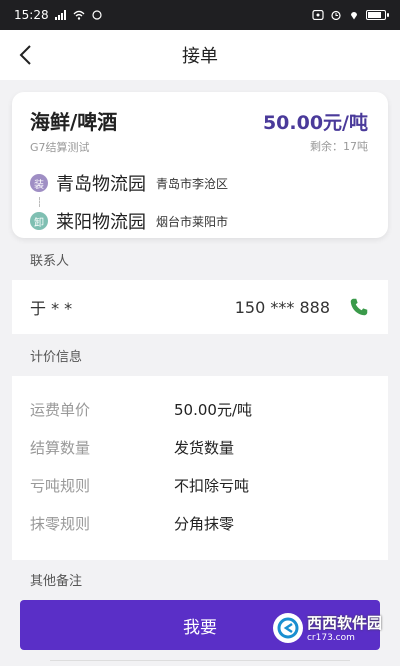 This screenshot has width=400, height=666. Describe the element at coordinates (96, 15) in the screenshot. I see `data-icon` at that location.